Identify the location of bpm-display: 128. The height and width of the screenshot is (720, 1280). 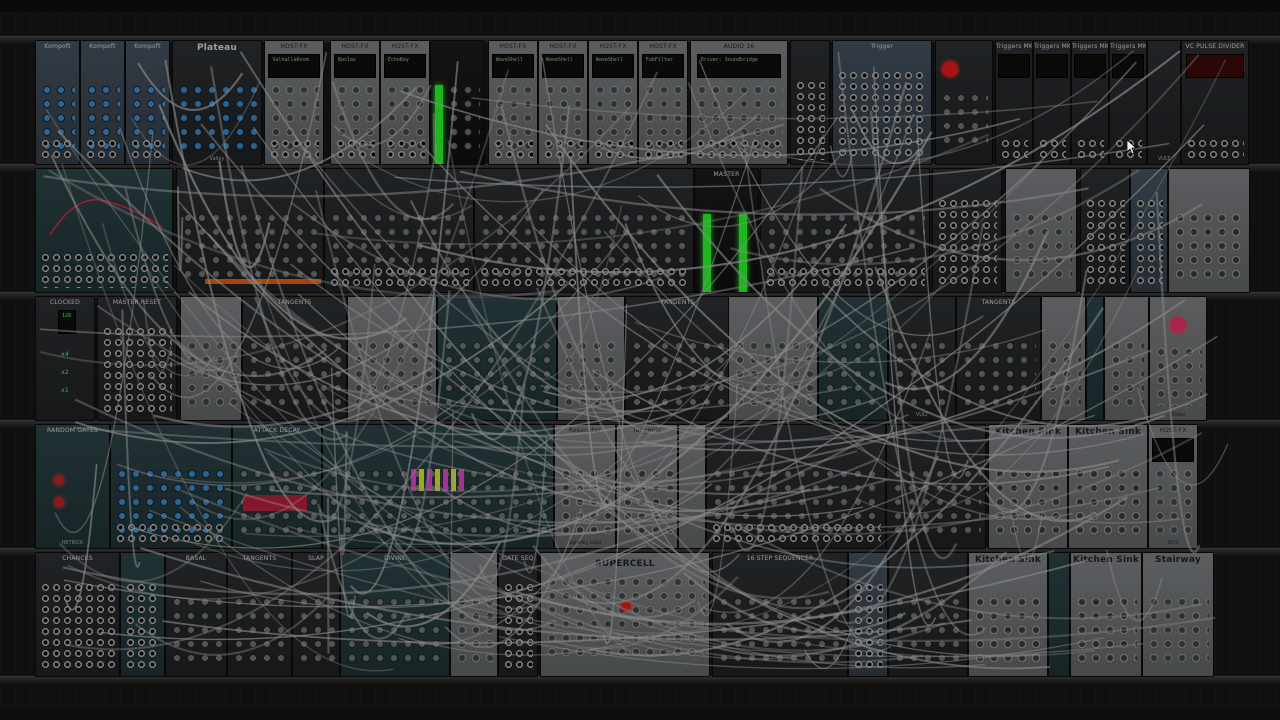
(67, 322).